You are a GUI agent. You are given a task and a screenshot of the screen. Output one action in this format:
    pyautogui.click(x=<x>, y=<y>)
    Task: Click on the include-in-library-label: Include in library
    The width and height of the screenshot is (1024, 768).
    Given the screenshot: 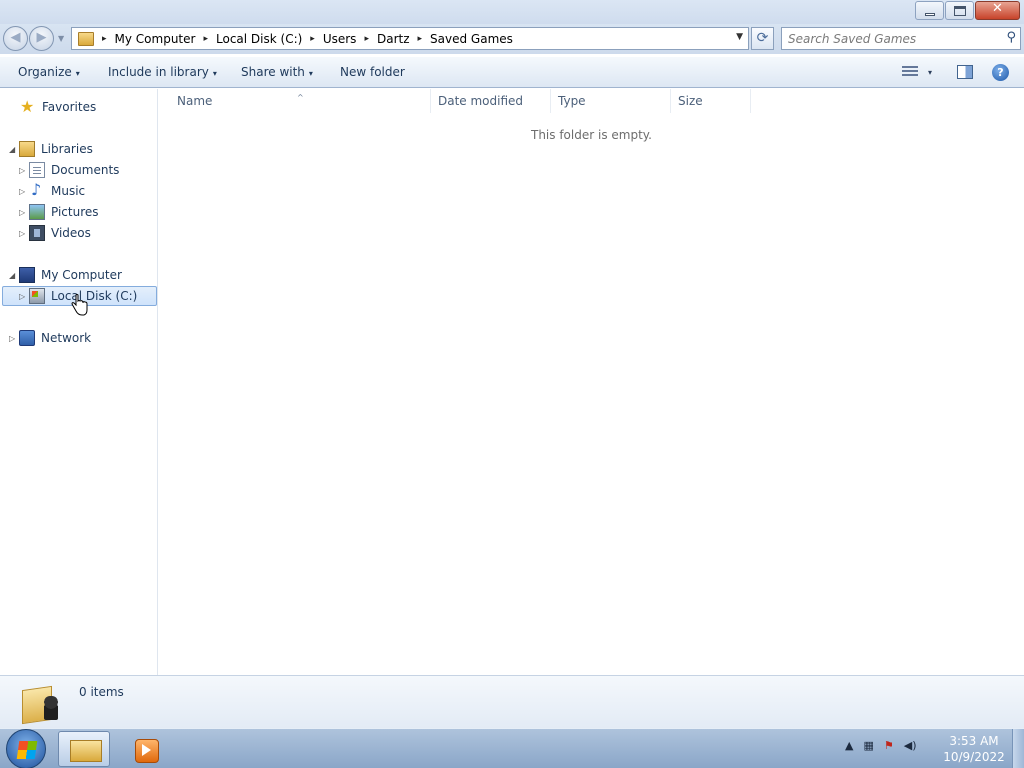 What is the action you would take?
    pyautogui.click(x=158, y=72)
    